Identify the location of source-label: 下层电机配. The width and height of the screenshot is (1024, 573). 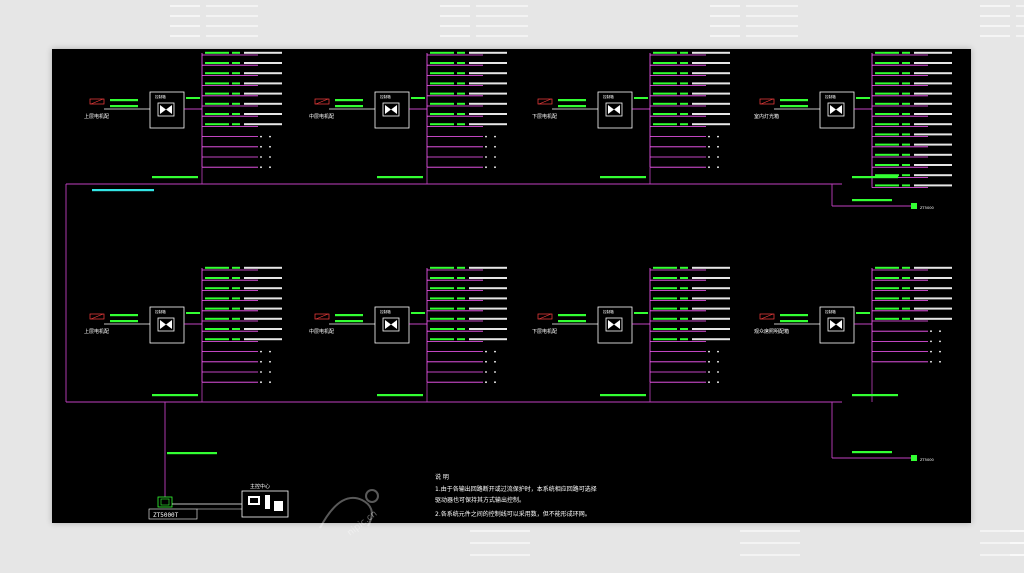
(544, 331).